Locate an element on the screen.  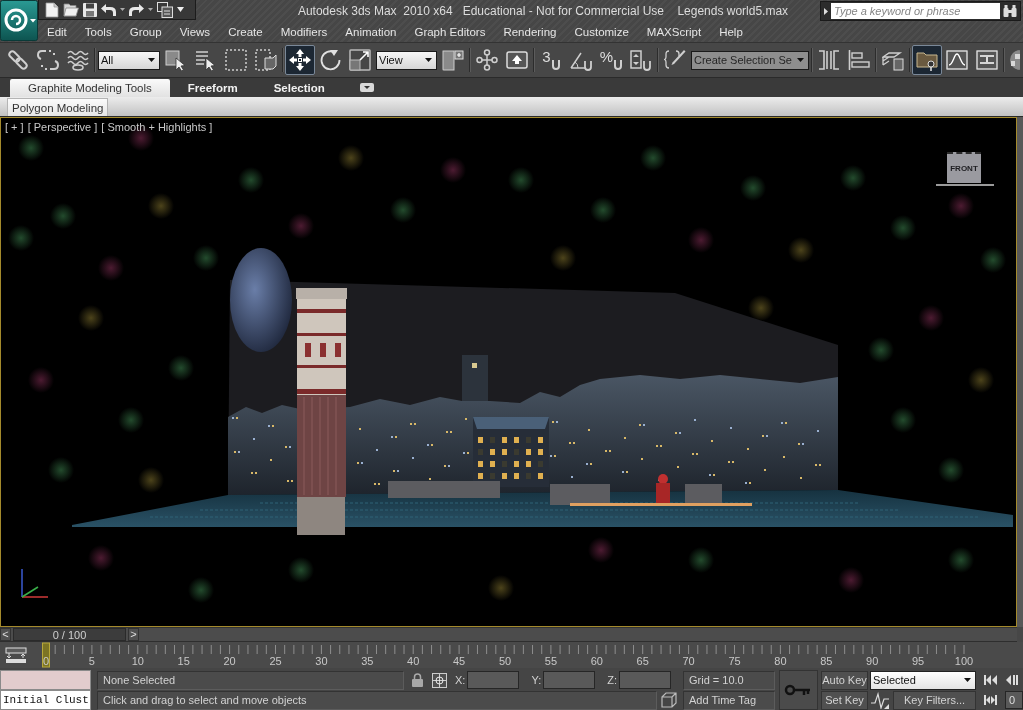
move-arrows-icon is located at coordinates (300, 60).